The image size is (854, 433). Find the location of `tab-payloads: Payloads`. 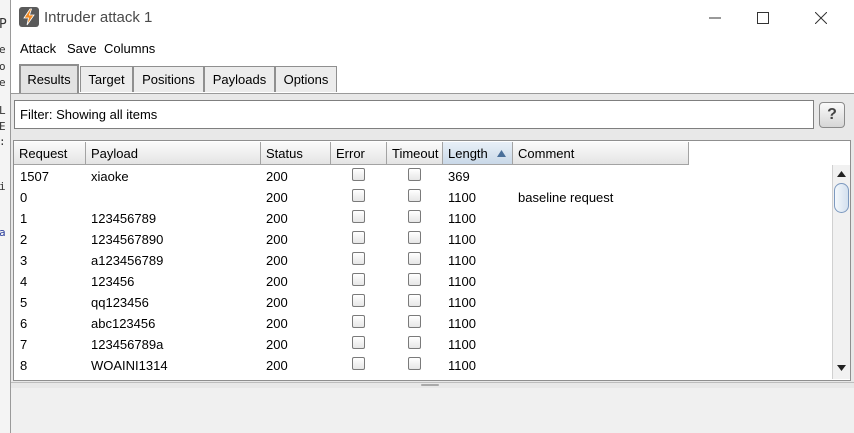

tab-payloads: Payloads is located at coordinates (239, 79).